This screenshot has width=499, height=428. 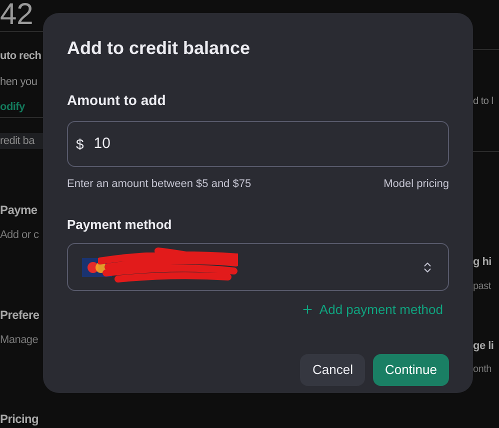 I want to click on modify-link: odify, so click(x=21, y=107).